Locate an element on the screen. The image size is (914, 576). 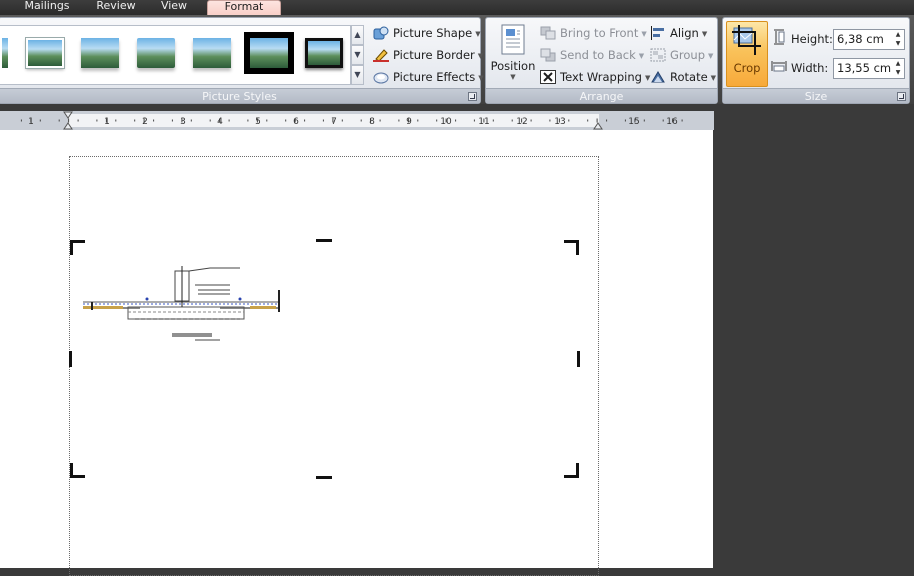
rotate-label: Rotate is located at coordinates (689, 77).